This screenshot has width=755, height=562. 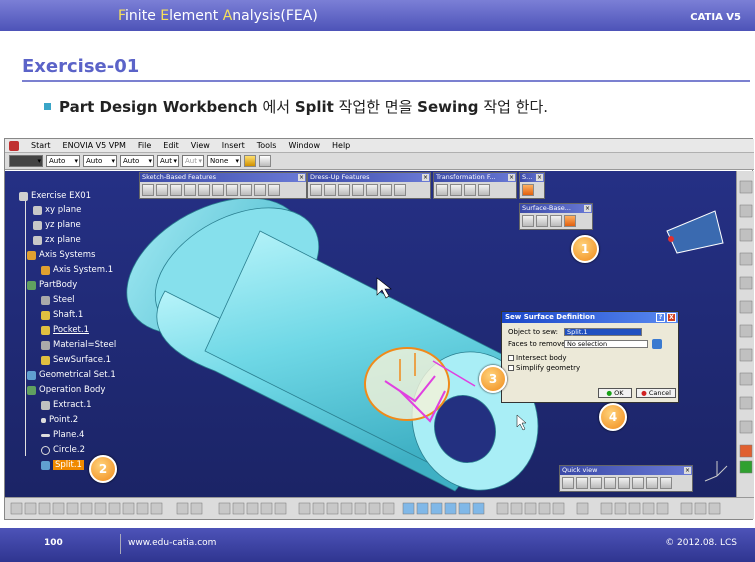 What do you see at coordinates (265, 161) in the screenshot?
I see `properties-icon` at bounding box center [265, 161].